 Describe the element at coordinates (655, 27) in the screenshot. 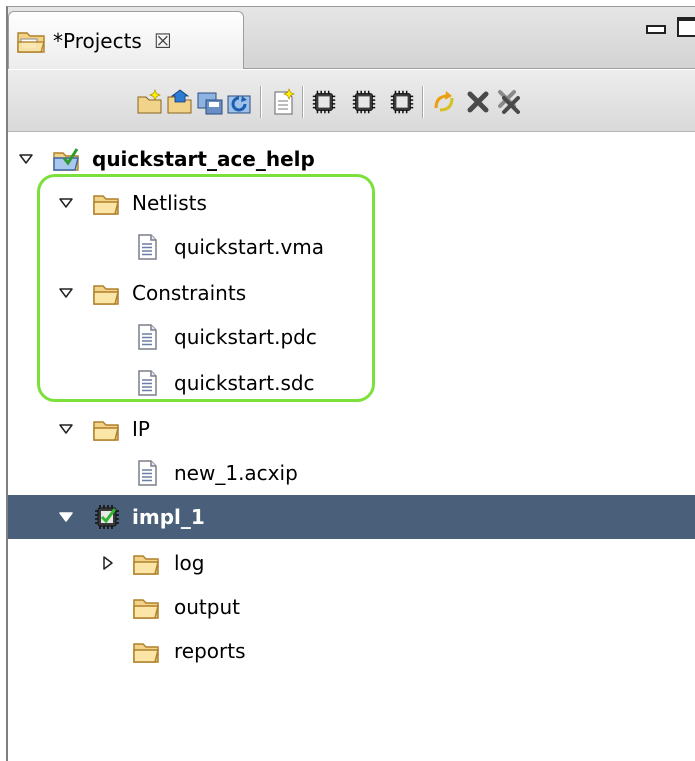

I see `minimize-icon` at that location.